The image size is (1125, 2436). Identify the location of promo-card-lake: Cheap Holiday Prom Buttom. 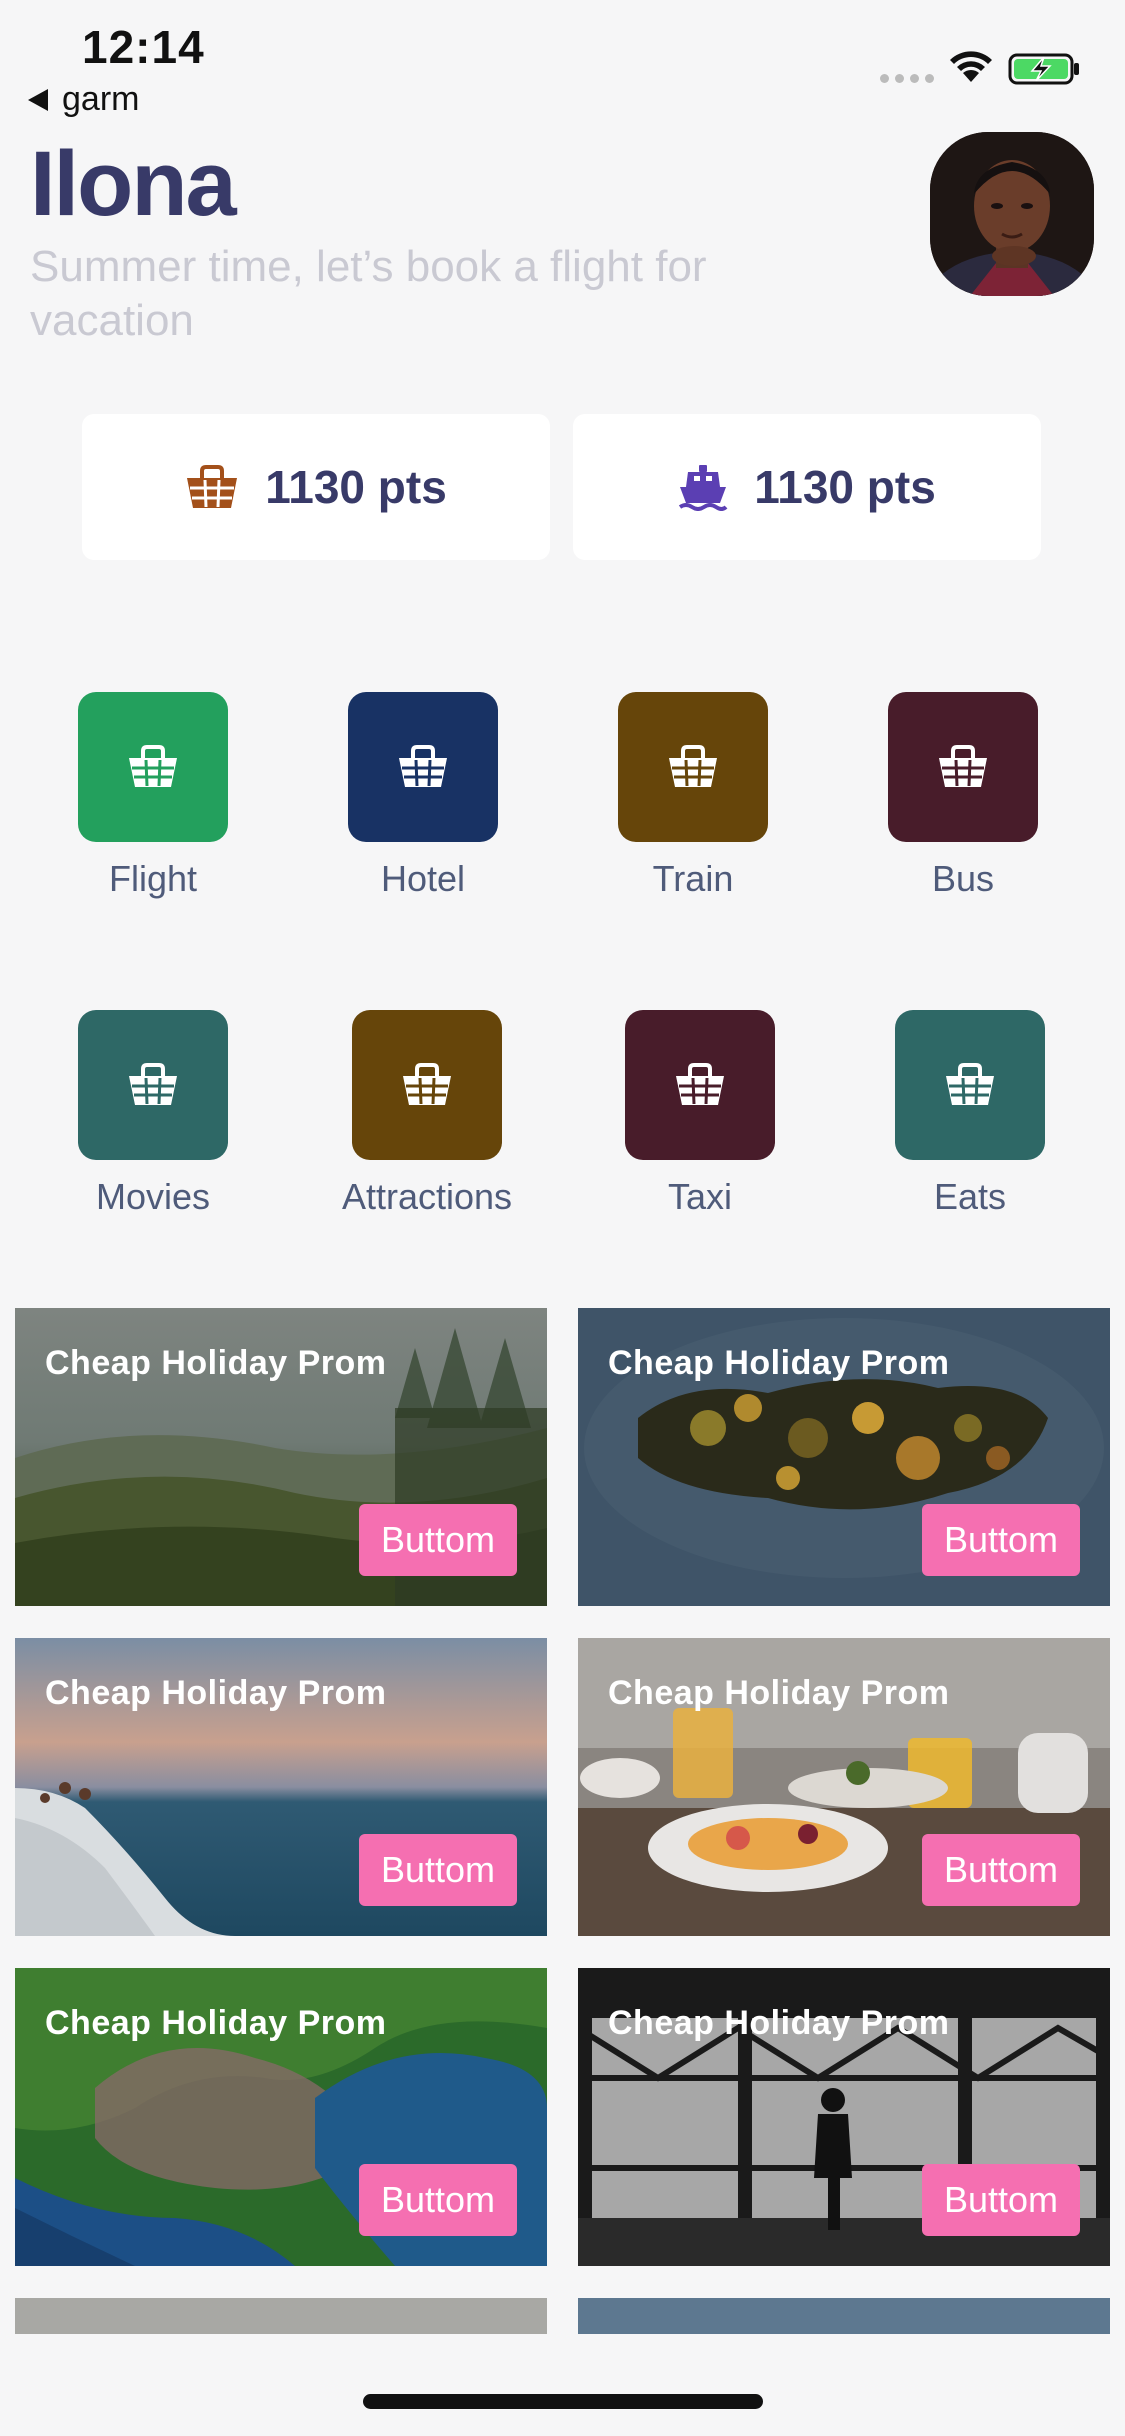
(281, 2117).